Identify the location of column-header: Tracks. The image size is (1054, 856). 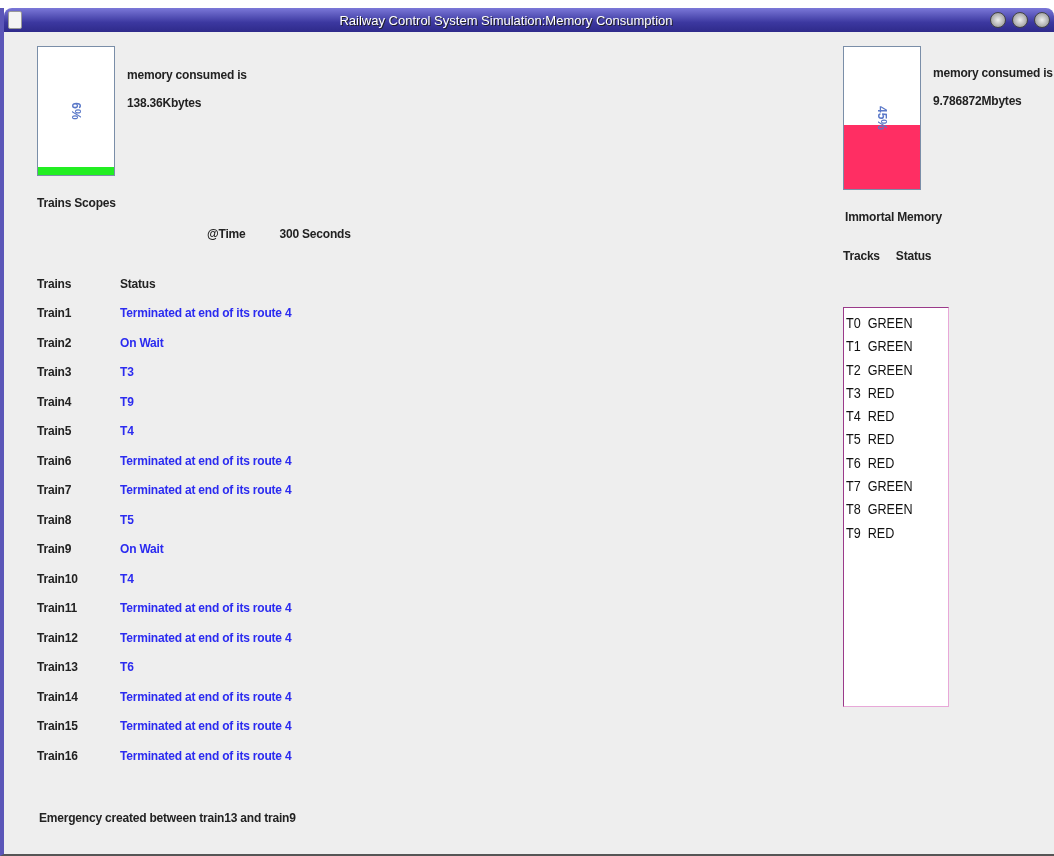
(861, 256).